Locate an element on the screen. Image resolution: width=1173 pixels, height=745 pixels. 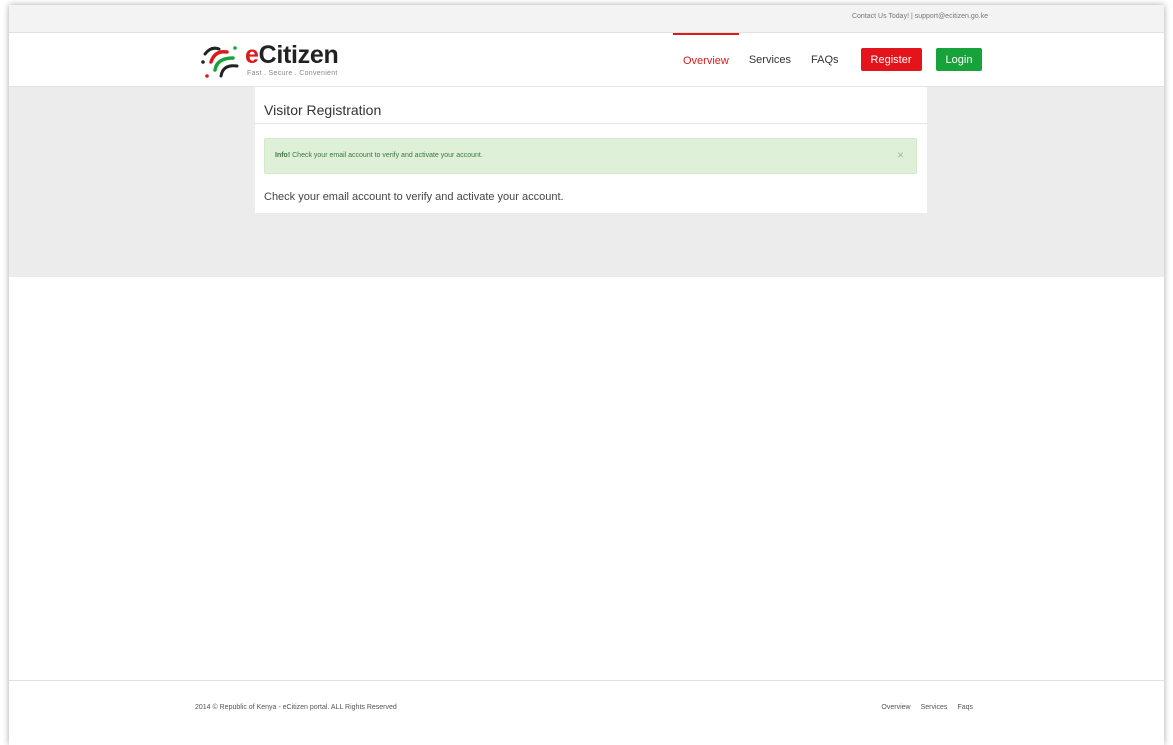
footer-link-faqs: Faqs is located at coordinates (965, 707).